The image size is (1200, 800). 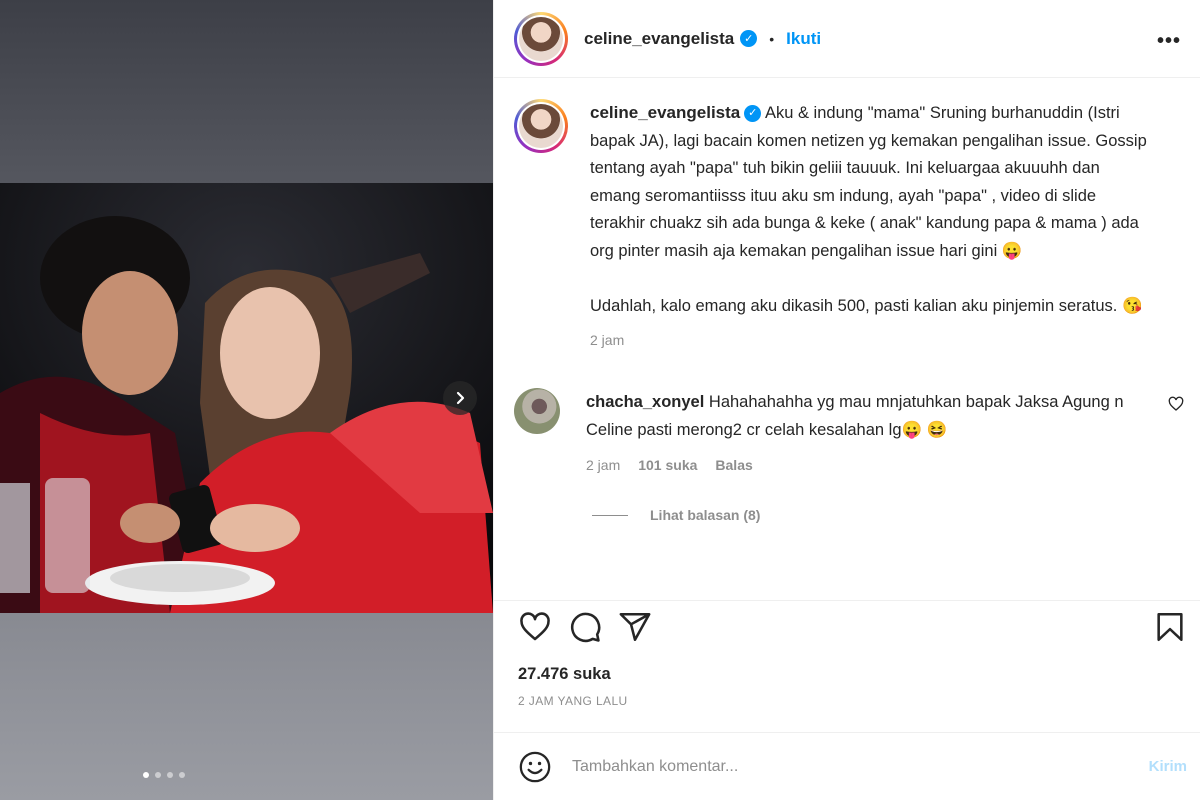 I want to click on share-button, so click(x=635, y=627).